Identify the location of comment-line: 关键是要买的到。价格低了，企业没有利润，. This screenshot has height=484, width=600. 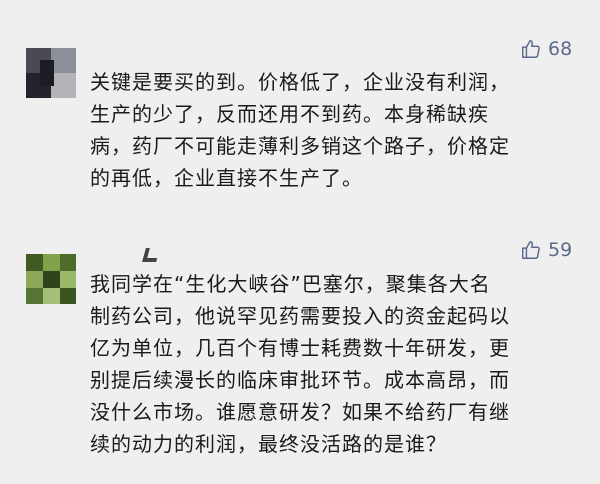
(300, 82).